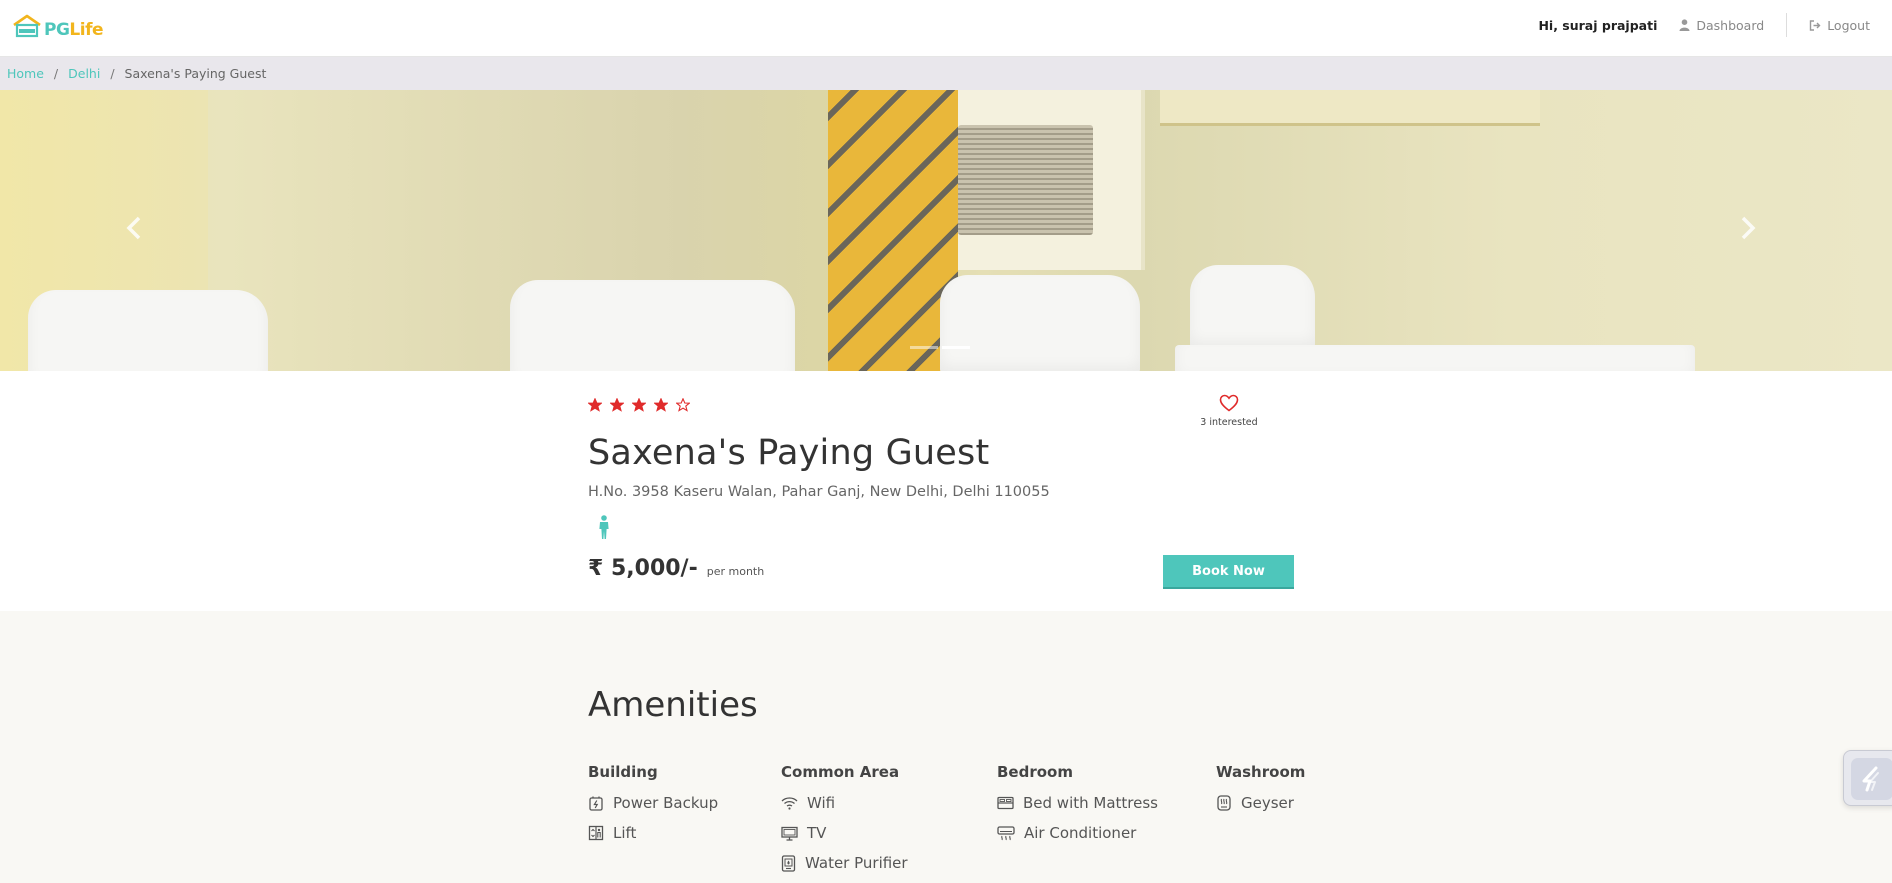 The width and height of the screenshot is (1892, 883). I want to click on book-now-button: Book Now, so click(1228, 572).